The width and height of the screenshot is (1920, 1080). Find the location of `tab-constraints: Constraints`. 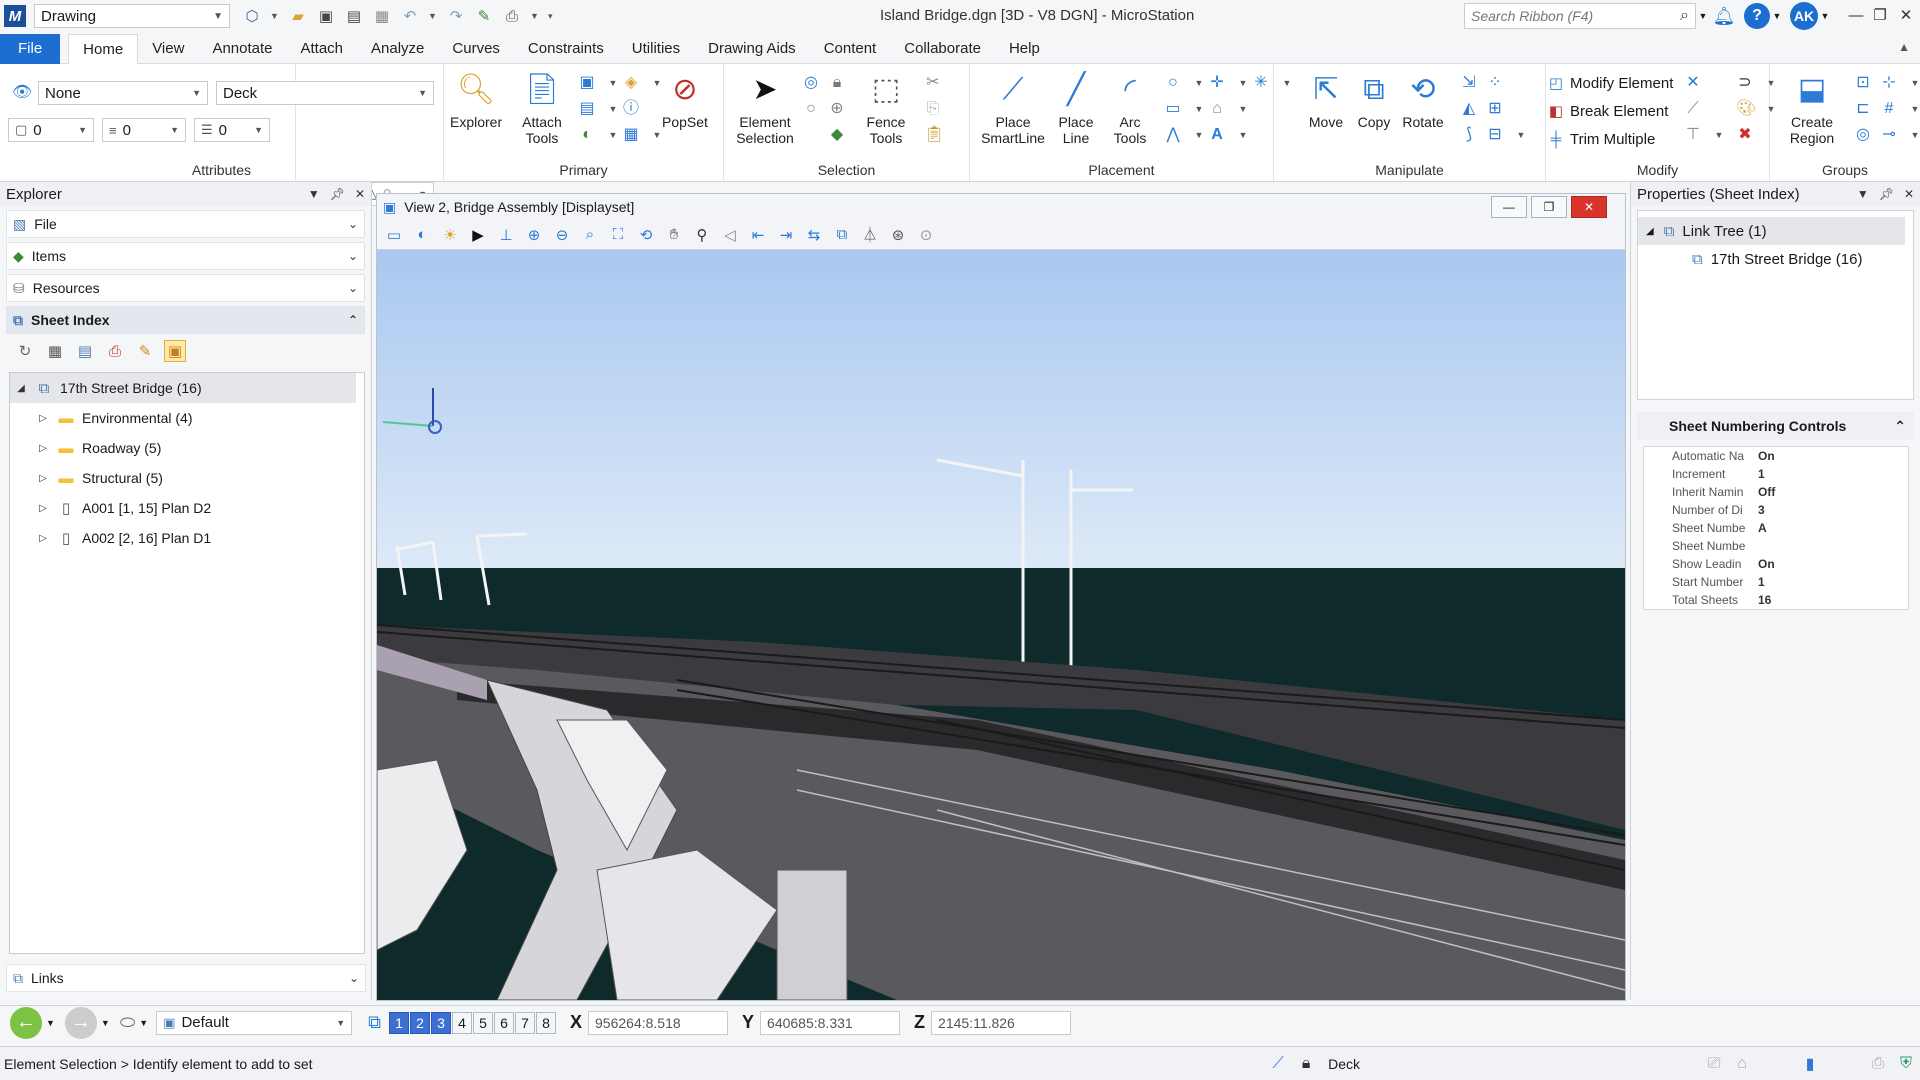

tab-constraints: Constraints is located at coordinates (566, 49).